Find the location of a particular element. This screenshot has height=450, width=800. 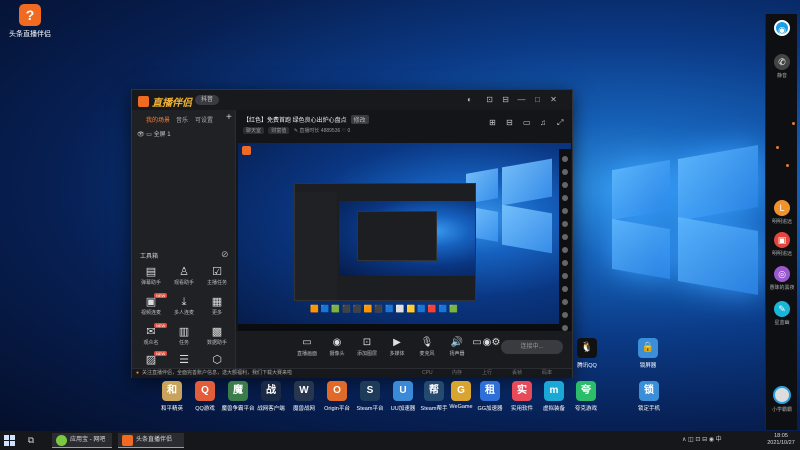

media-button: ▶ 多媒体 is located at coordinates (397, 346).